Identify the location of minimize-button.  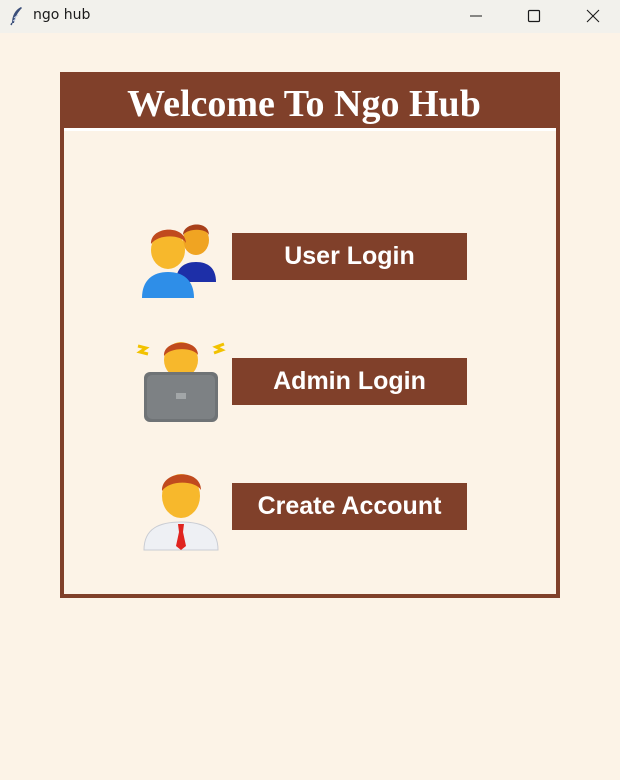
(476, 16).